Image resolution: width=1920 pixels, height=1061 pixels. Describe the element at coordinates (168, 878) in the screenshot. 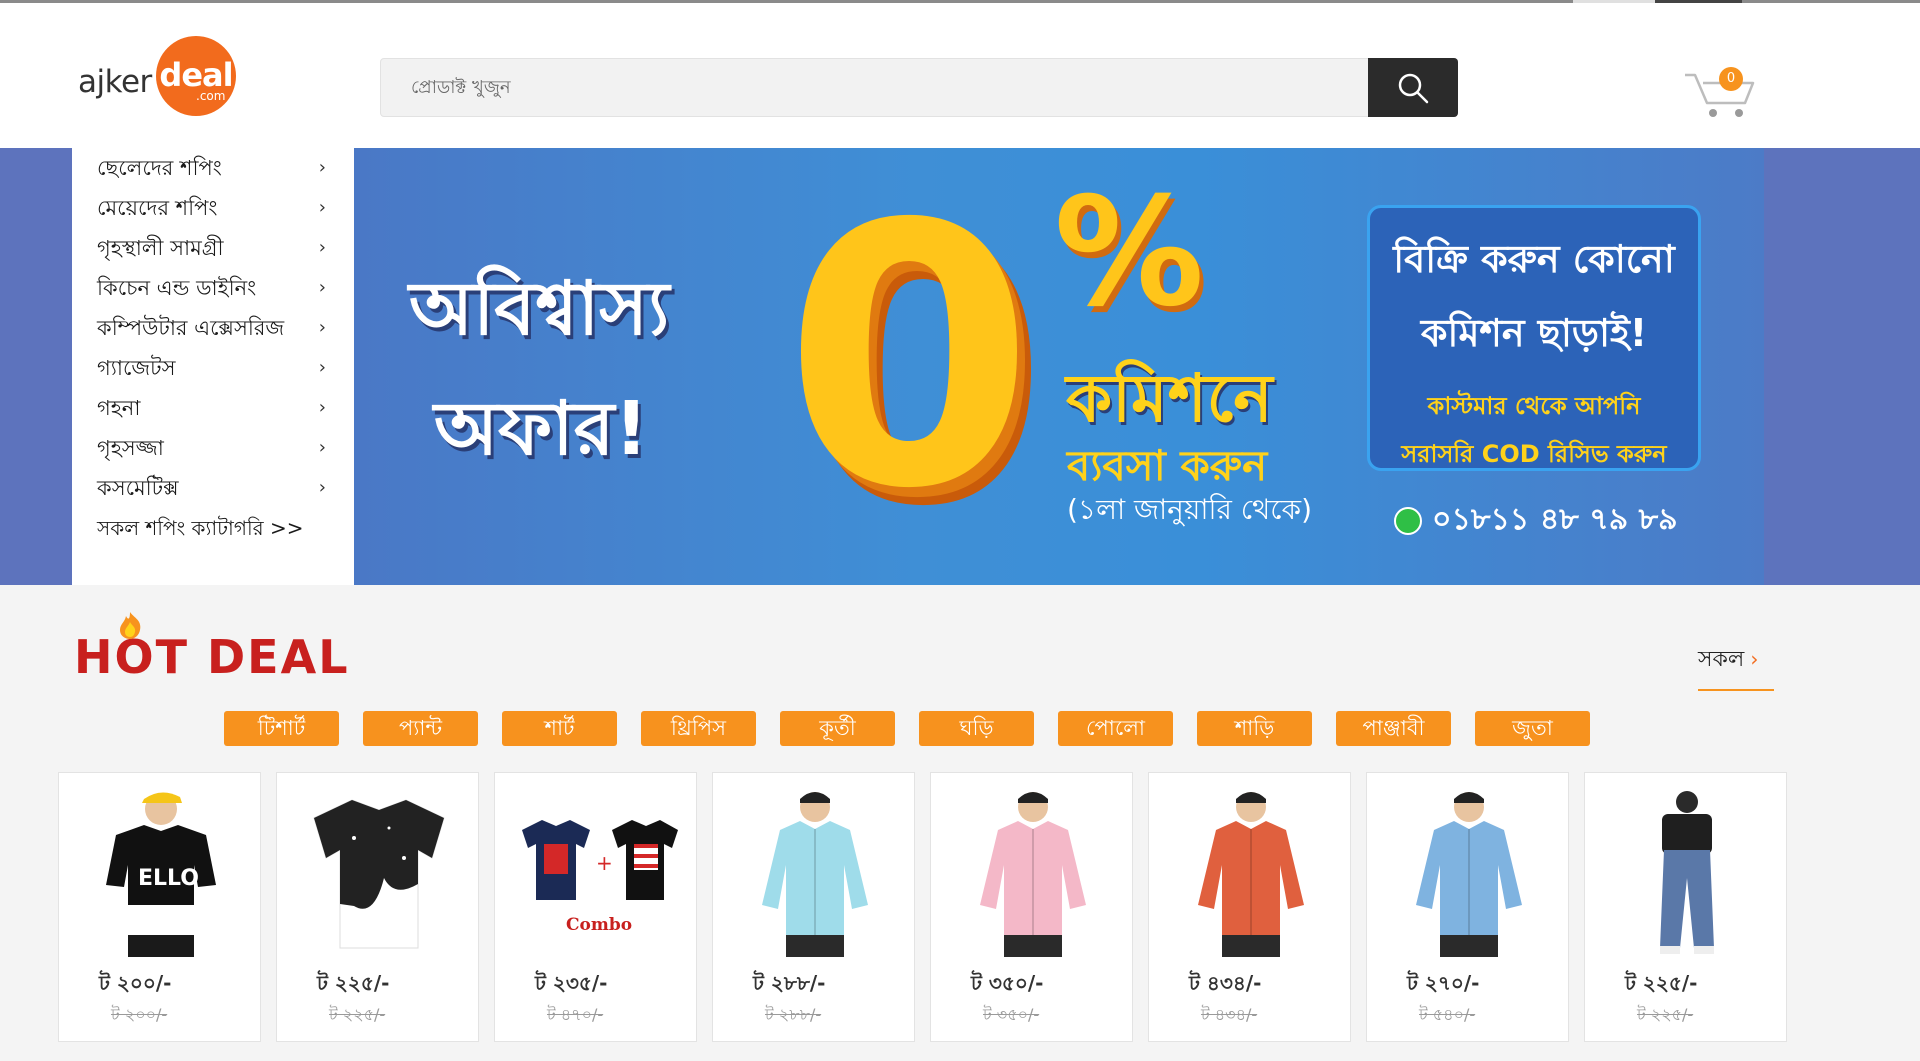

I see `svg-text: ELLO` at that location.